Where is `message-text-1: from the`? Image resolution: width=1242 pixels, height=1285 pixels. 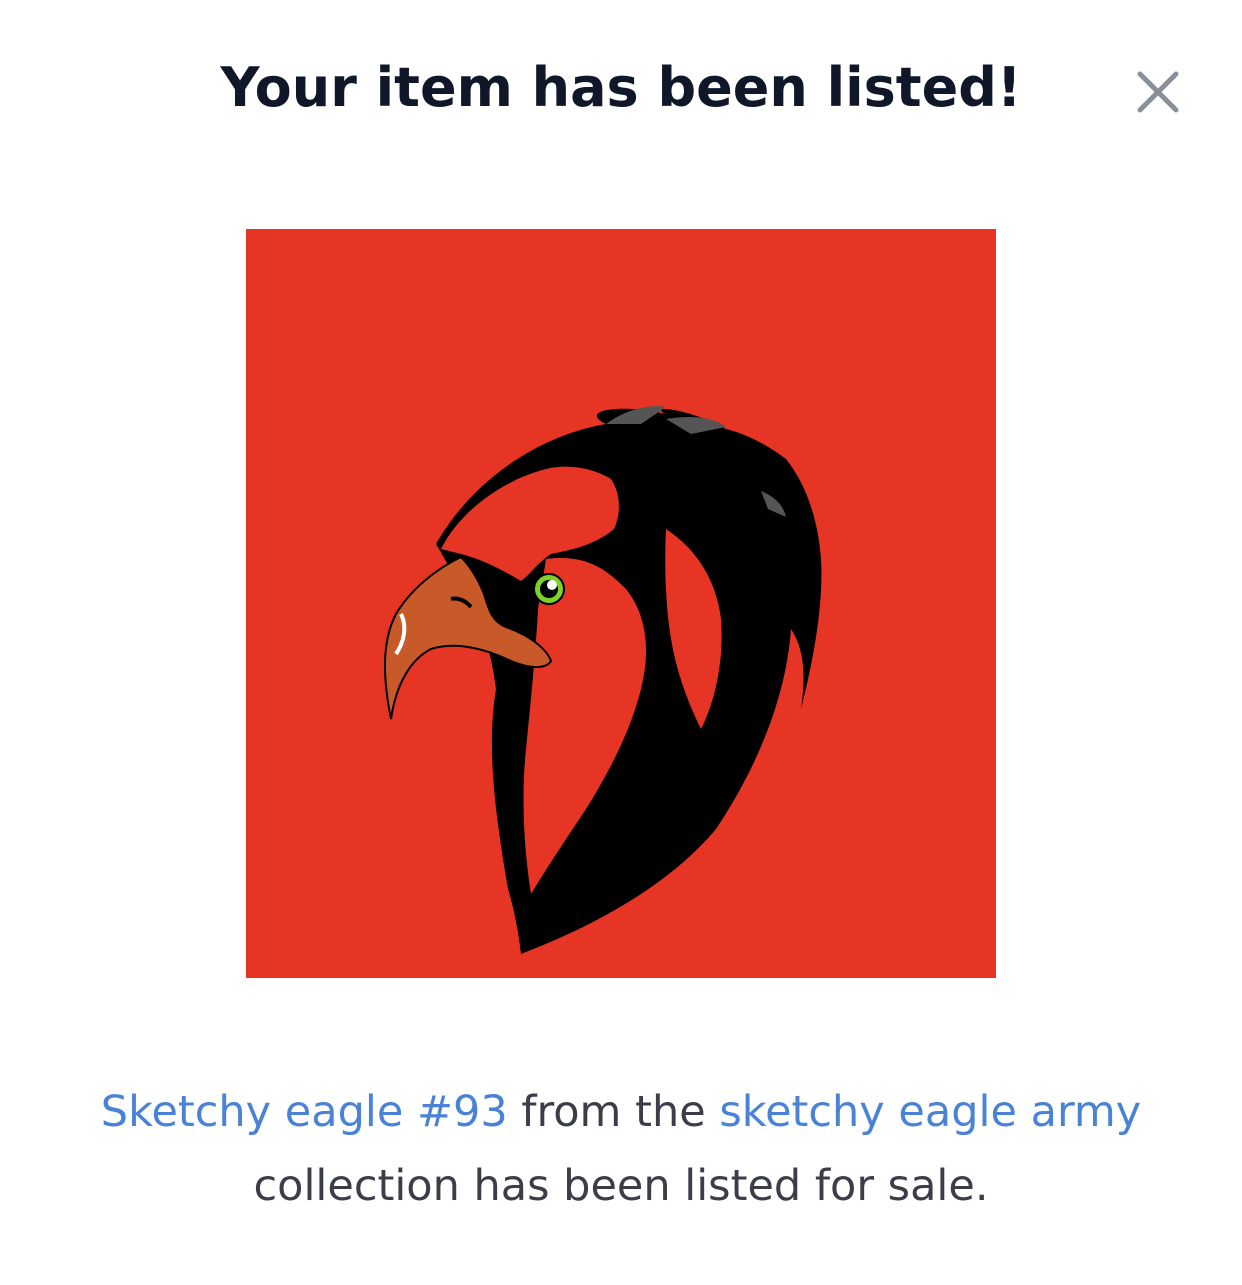 message-text-1: from the is located at coordinates (613, 1112).